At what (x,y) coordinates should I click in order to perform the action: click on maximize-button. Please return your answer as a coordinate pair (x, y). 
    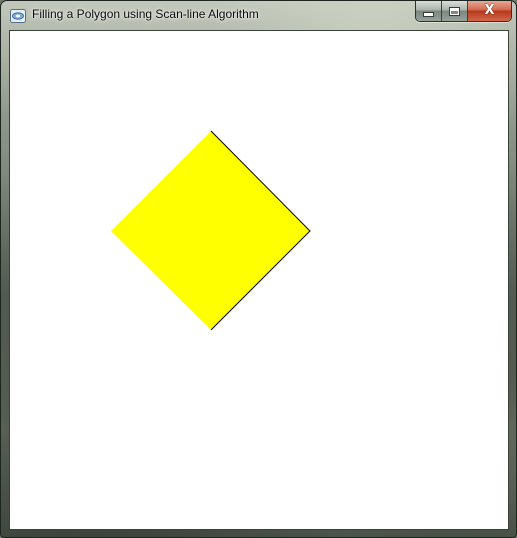
    Looking at the image, I should click on (455, 11).